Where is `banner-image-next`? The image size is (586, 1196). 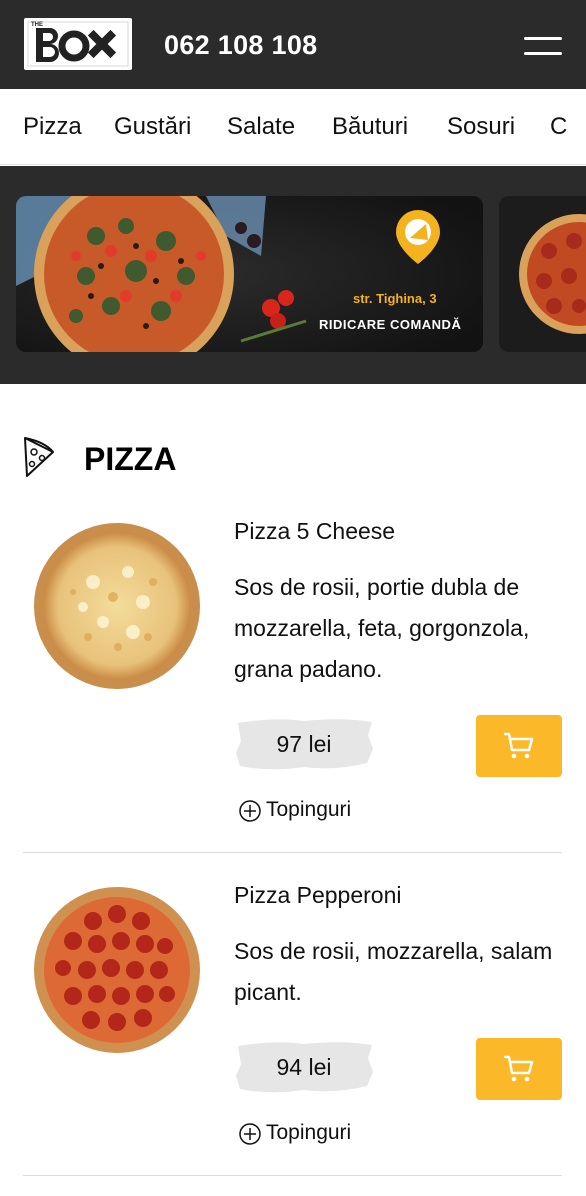
banner-image-next is located at coordinates (542, 274).